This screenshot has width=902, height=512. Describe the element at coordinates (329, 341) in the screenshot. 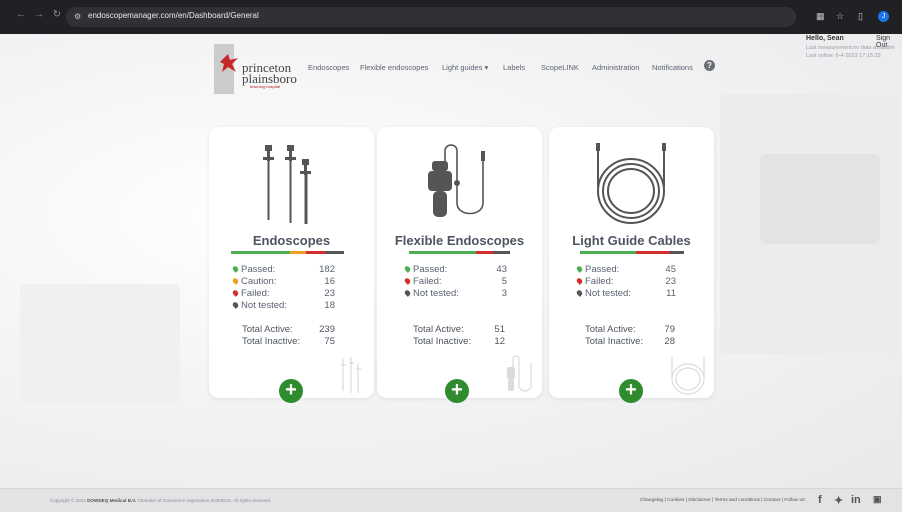

I see `total-inactive-value: 75` at that location.